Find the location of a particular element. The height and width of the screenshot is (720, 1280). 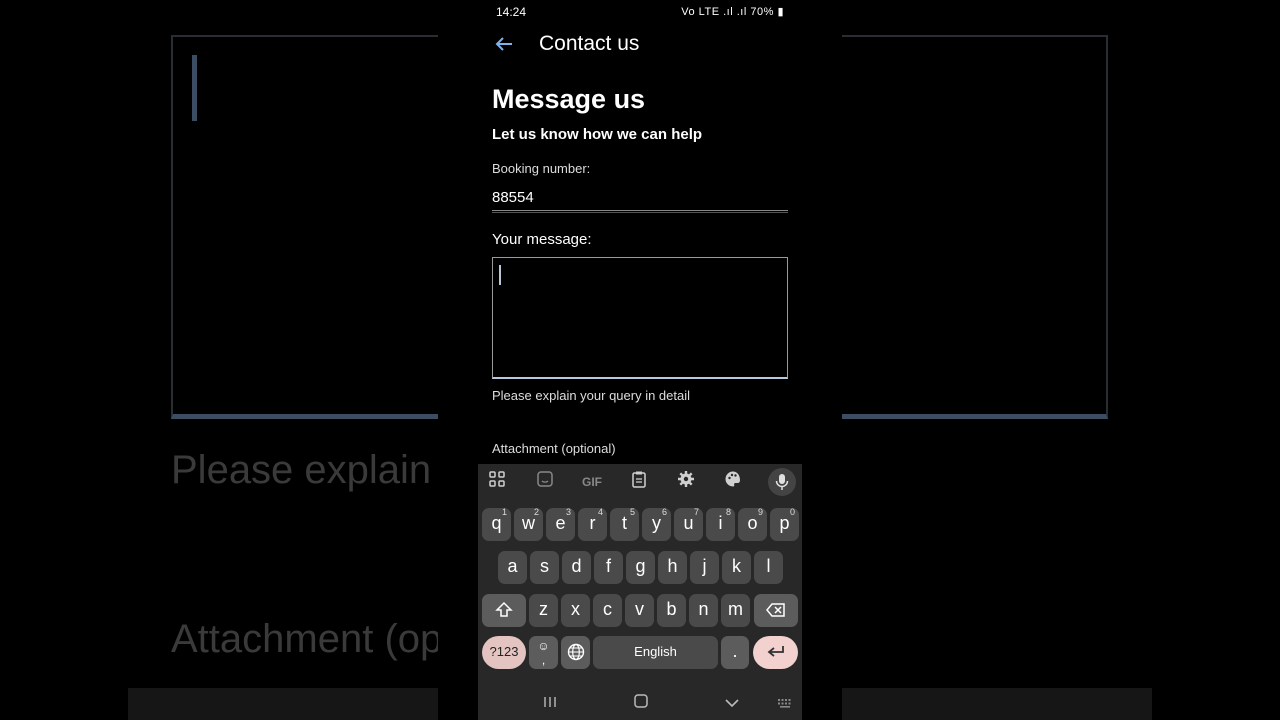

key-r: r4 is located at coordinates (592, 524).